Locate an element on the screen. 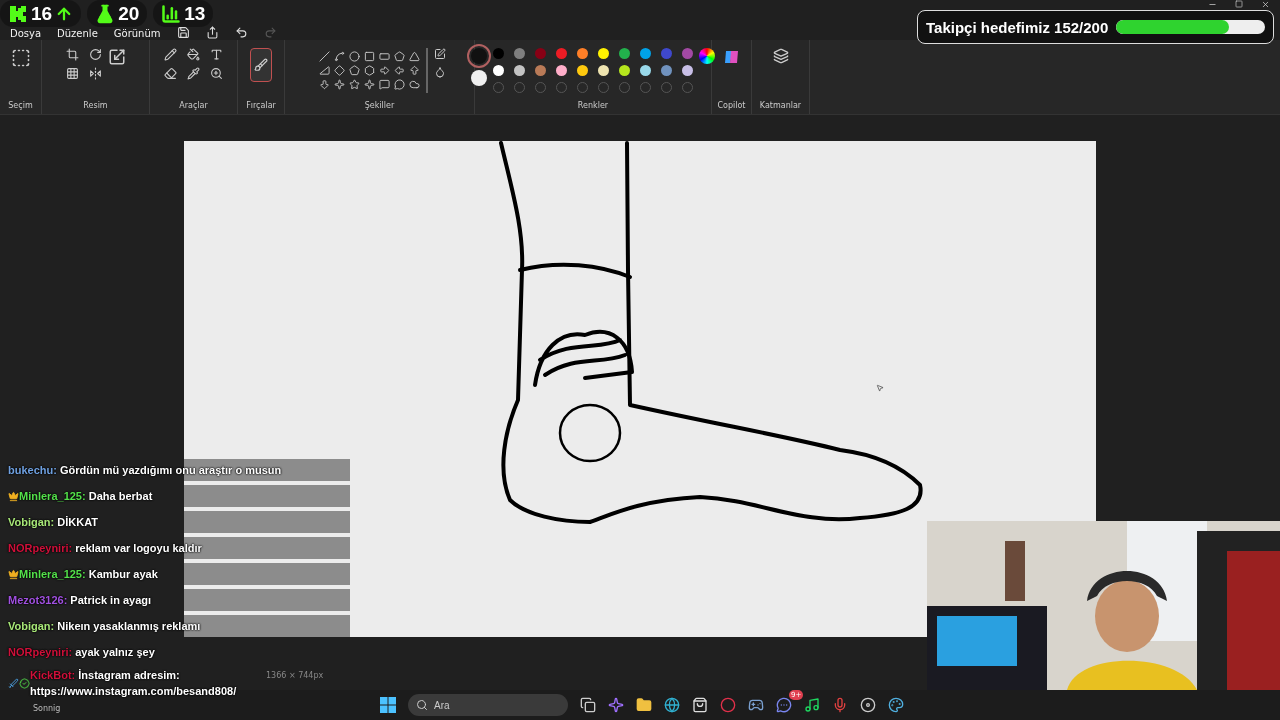  layers-icon is located at coordinates (780, 56).